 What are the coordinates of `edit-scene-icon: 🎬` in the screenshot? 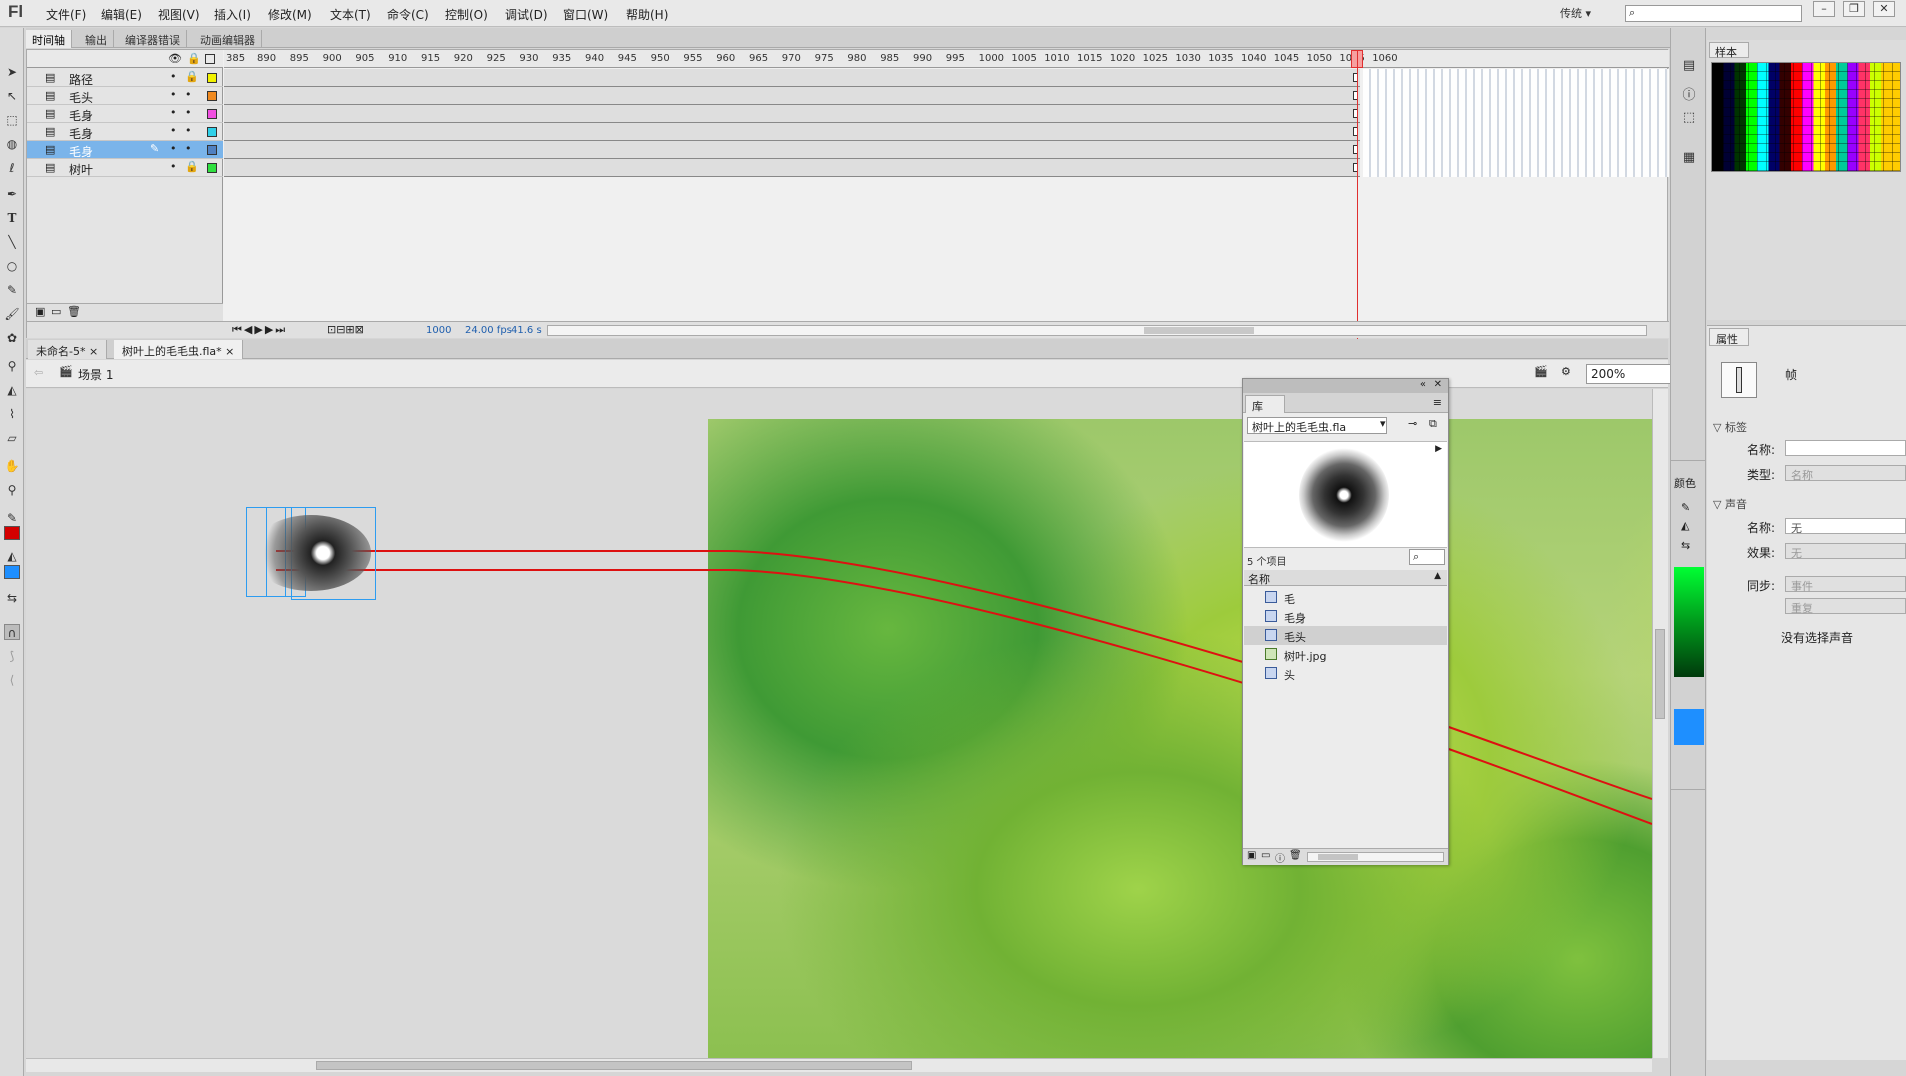 It's located at (1541, 371).